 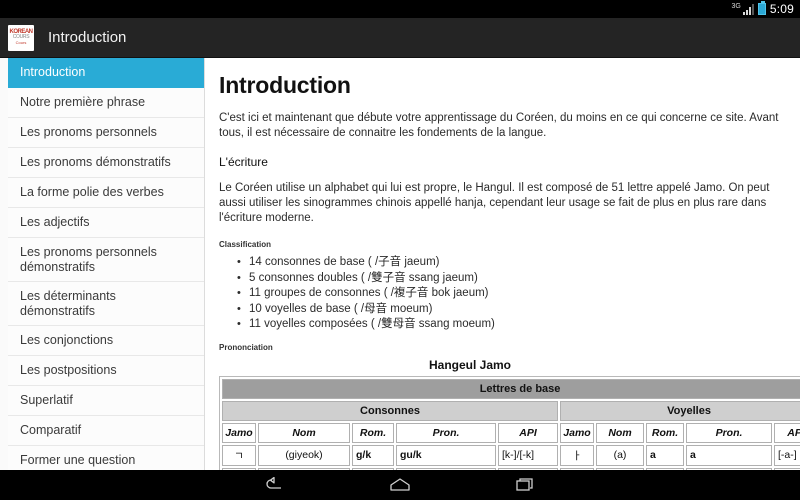 What do you see at coordinates (68, 370) in the screenshot?
I see `sidebar-item-label: Les postpositions` at bounding box center [68, 370].